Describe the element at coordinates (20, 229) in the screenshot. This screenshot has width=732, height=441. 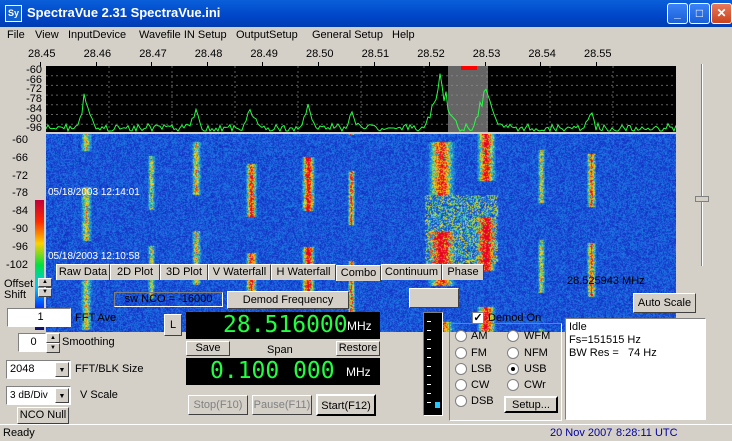
I see `waterfall-db-label: -90` at that location.